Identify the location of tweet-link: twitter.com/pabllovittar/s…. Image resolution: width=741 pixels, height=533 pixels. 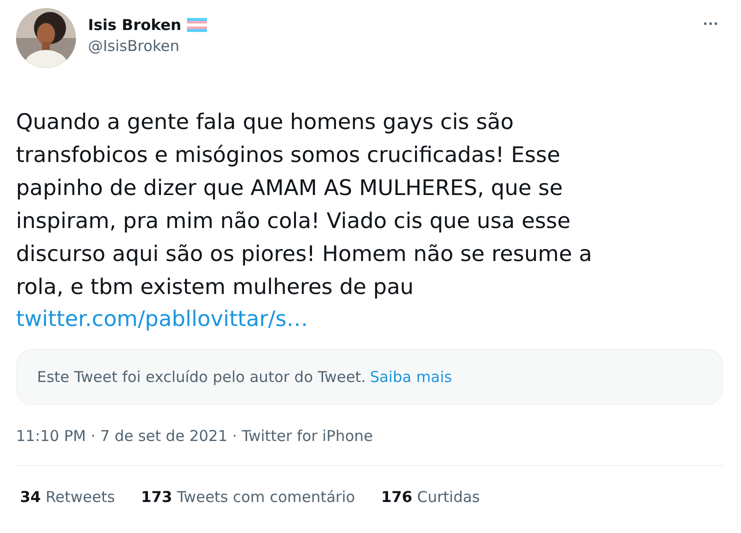
(162, 319).